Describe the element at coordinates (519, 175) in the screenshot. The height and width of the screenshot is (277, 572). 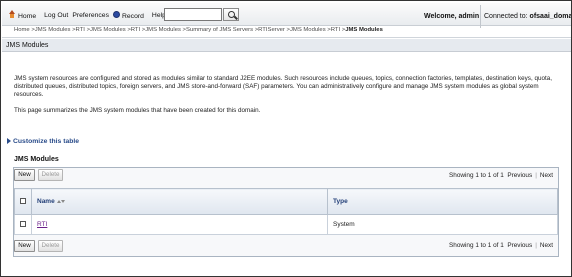
I see `previous-link: Previous` at that location.